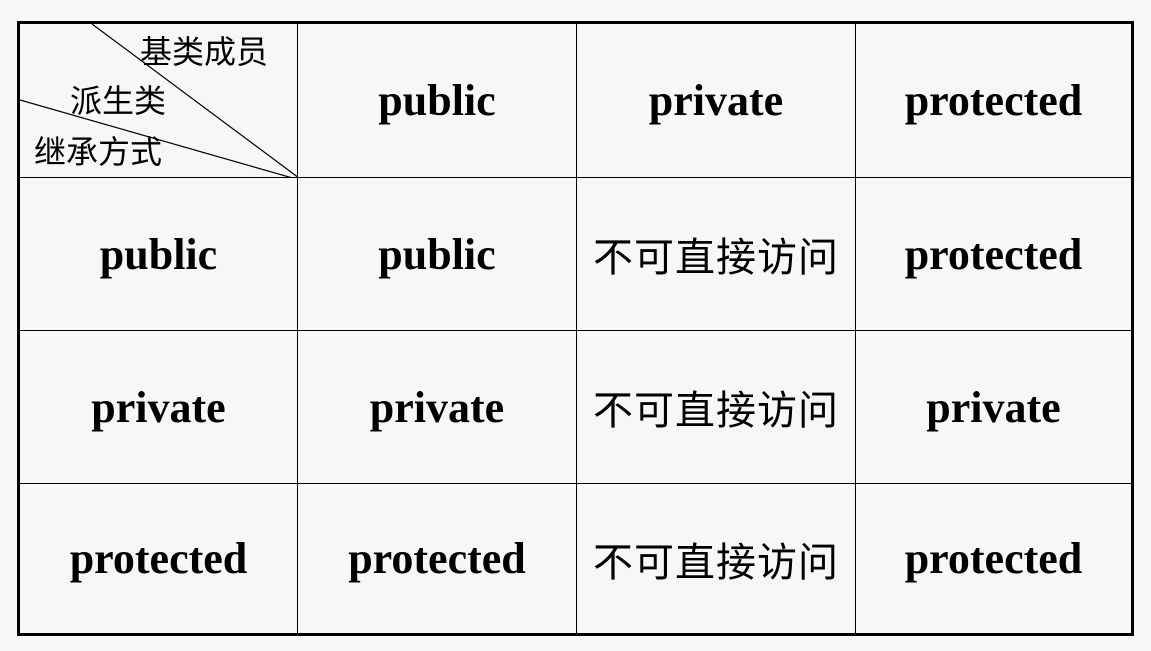 The width and height of the screenshot is (1151, 651). I want to click on header-protected: protected, so click(993, 101).